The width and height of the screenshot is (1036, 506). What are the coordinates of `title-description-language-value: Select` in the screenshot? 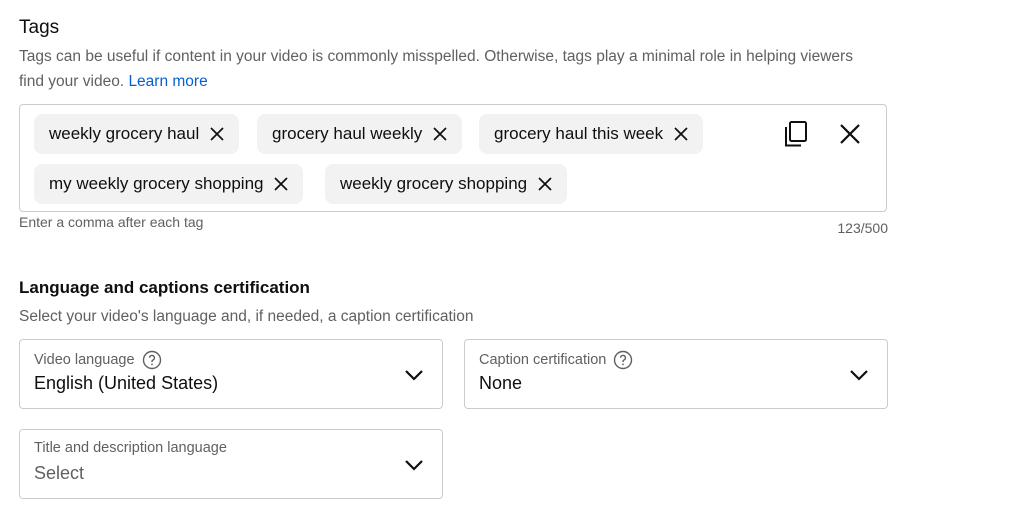 It's located at (59, 473).